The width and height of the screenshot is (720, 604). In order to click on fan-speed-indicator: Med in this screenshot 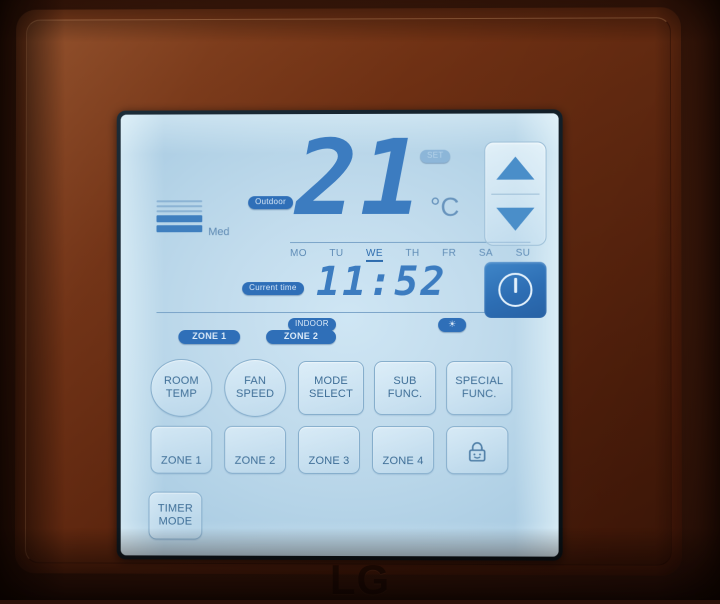, I will do `click(193, 219)`.